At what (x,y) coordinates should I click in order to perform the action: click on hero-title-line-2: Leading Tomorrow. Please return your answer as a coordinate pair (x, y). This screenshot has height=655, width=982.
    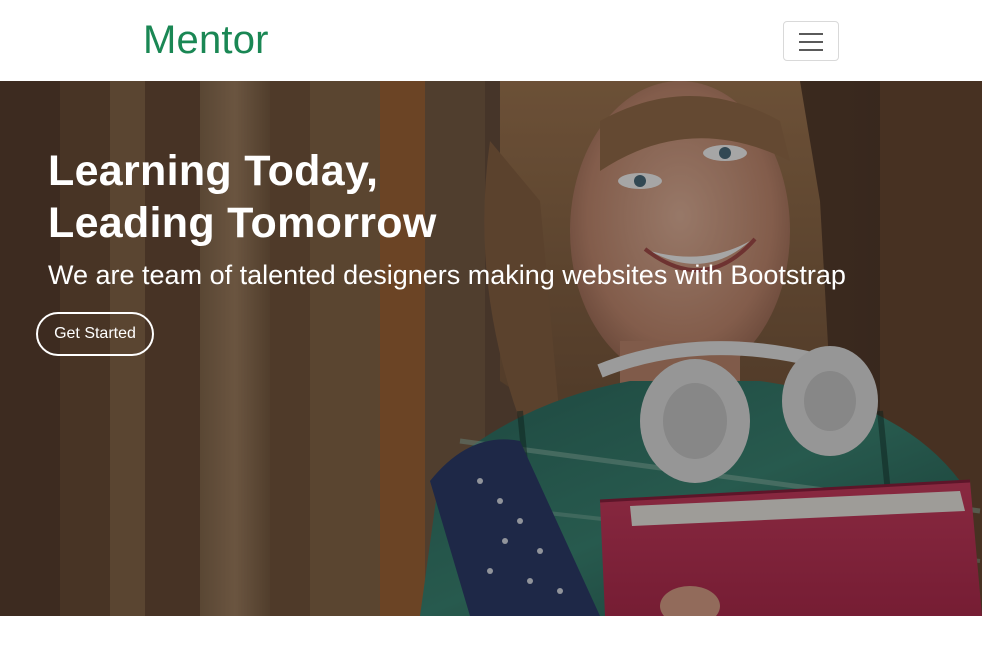
    Looking at the image, I should click on (242, 223).